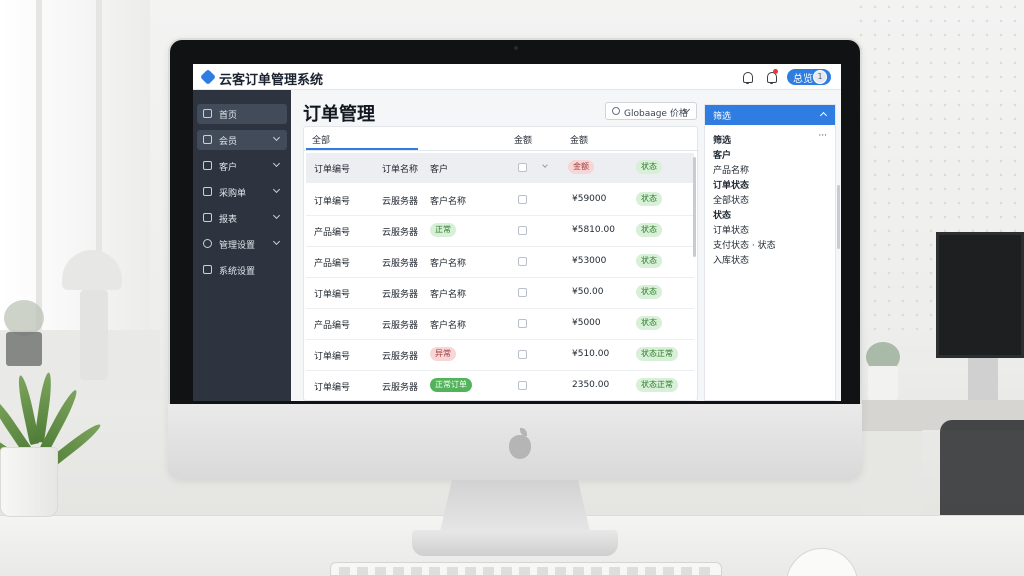 This screenshot has height=576, width=1024. Describe the element at coordinates (809, 77) in the screenshot. I see `user-menu-button: 总览 1` at that location.